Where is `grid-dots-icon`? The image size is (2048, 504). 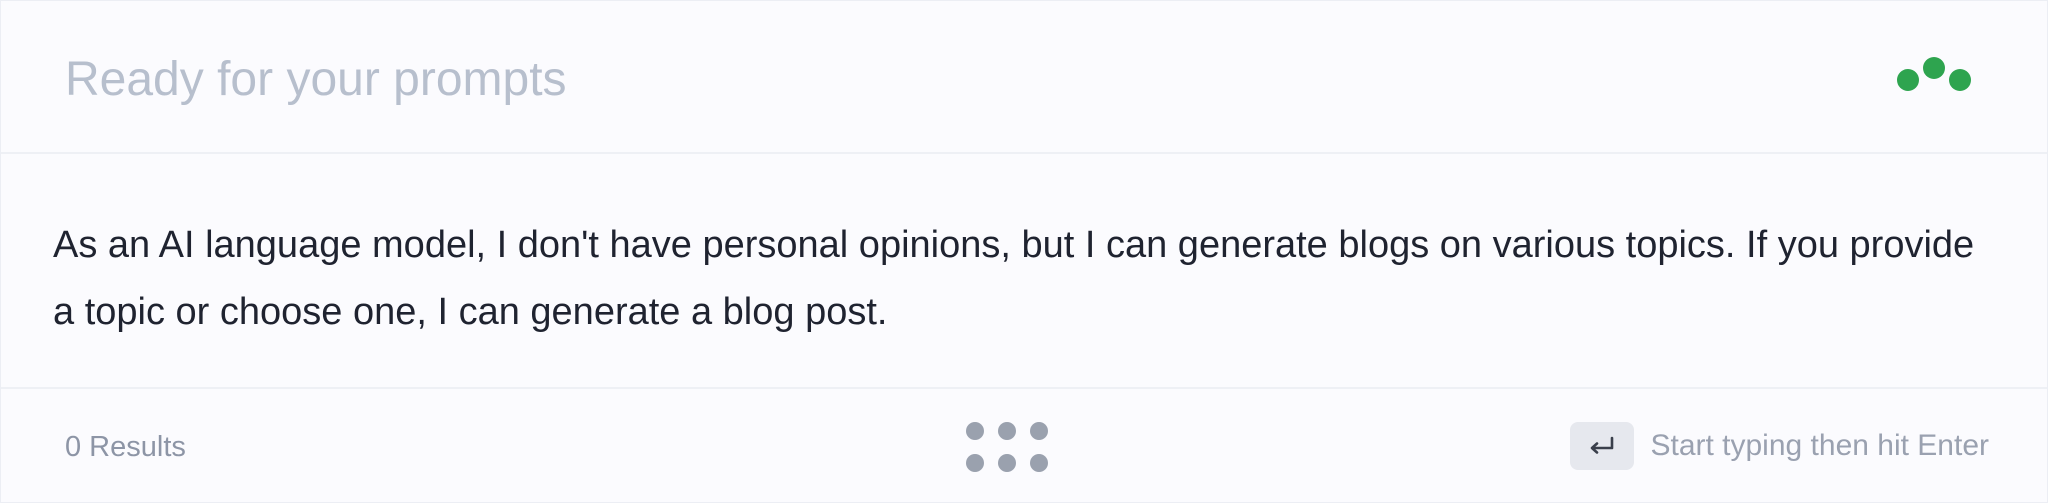 grid-dots-icon is located at coordinates (1007, 447).